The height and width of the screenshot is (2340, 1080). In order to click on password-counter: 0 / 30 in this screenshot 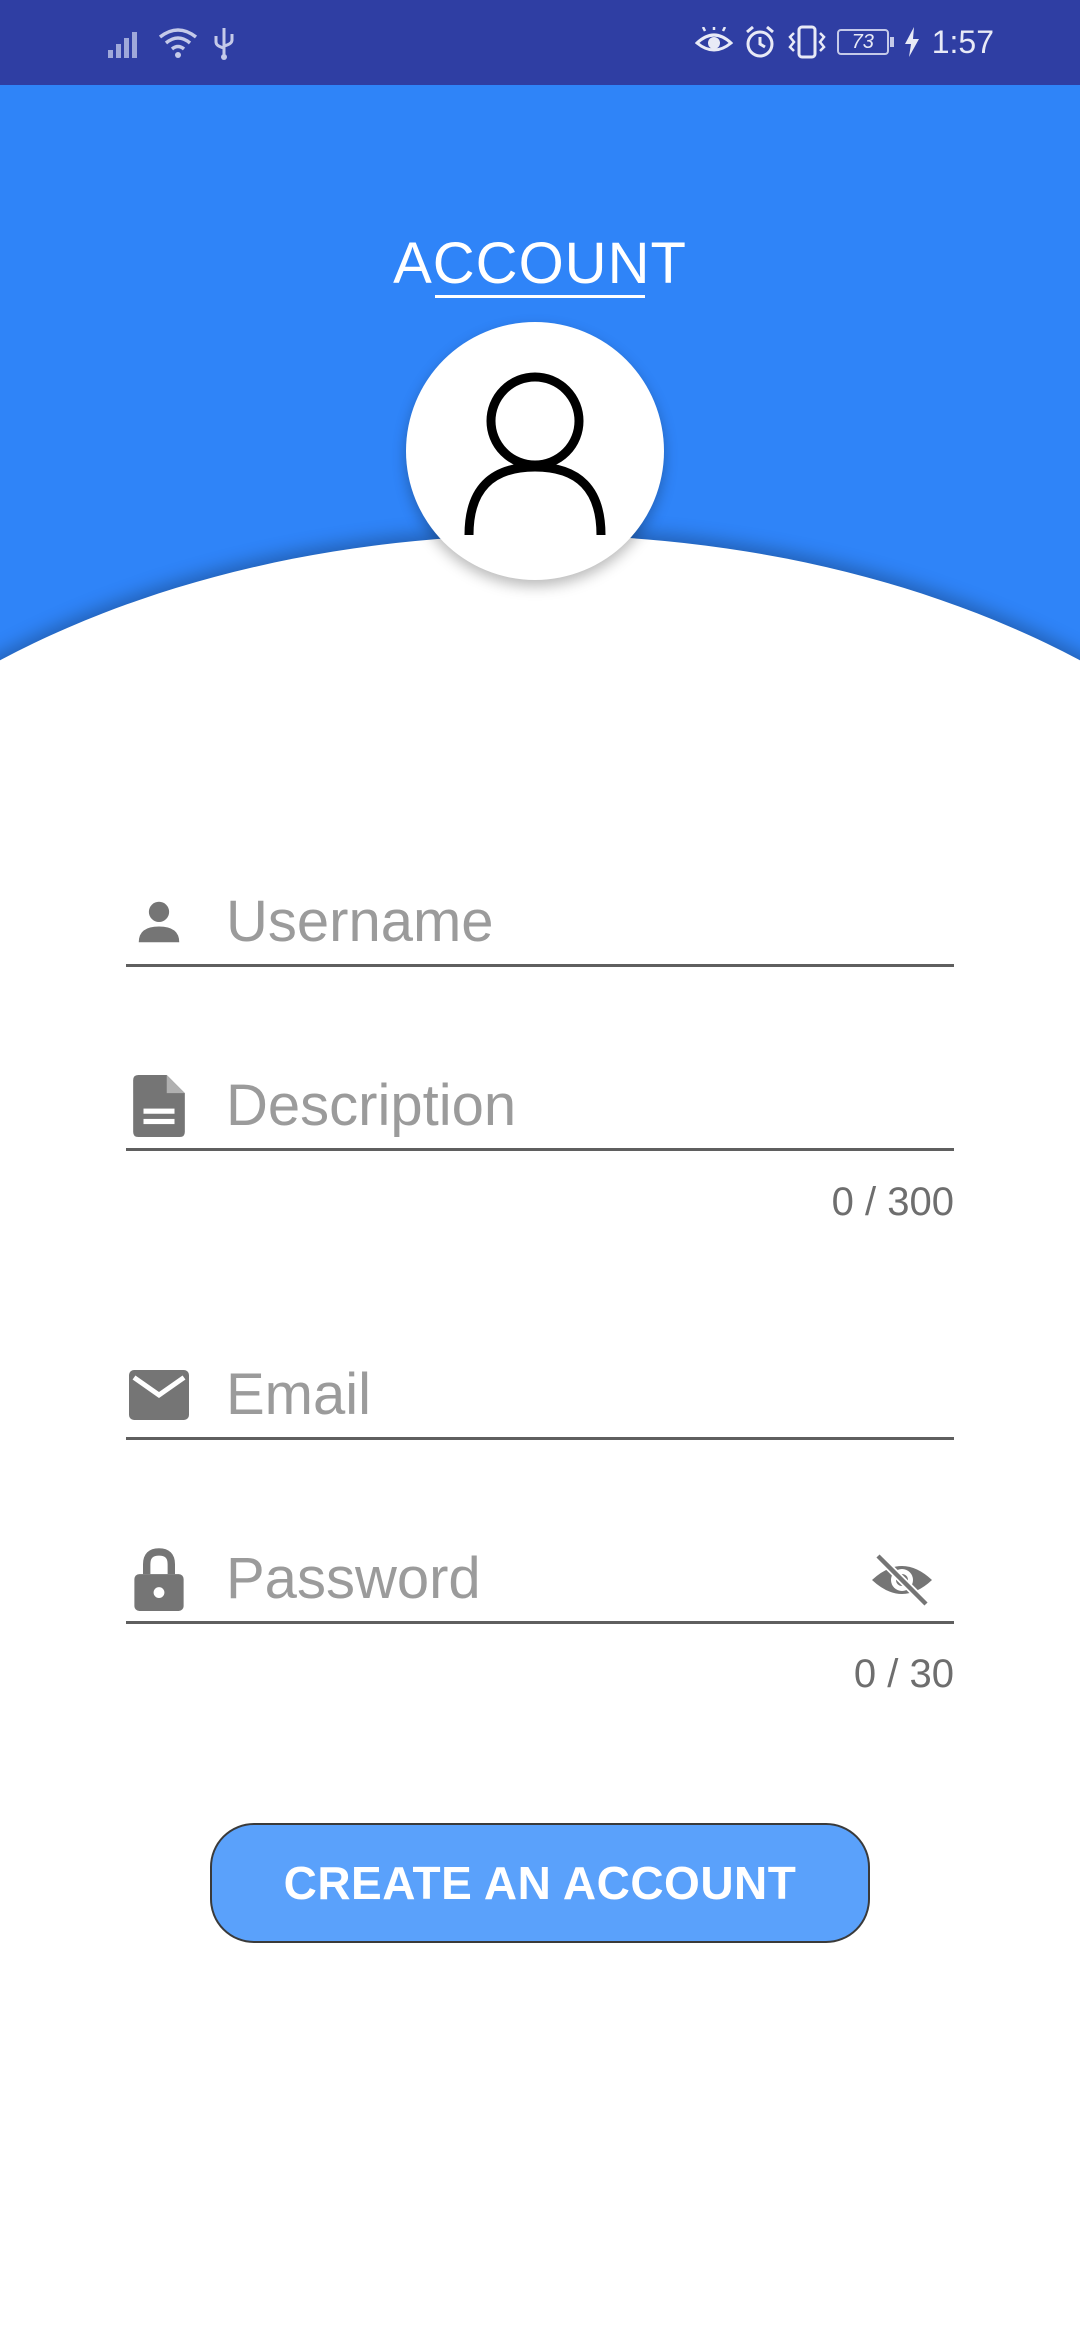, I will do `click(903, 1674)`.